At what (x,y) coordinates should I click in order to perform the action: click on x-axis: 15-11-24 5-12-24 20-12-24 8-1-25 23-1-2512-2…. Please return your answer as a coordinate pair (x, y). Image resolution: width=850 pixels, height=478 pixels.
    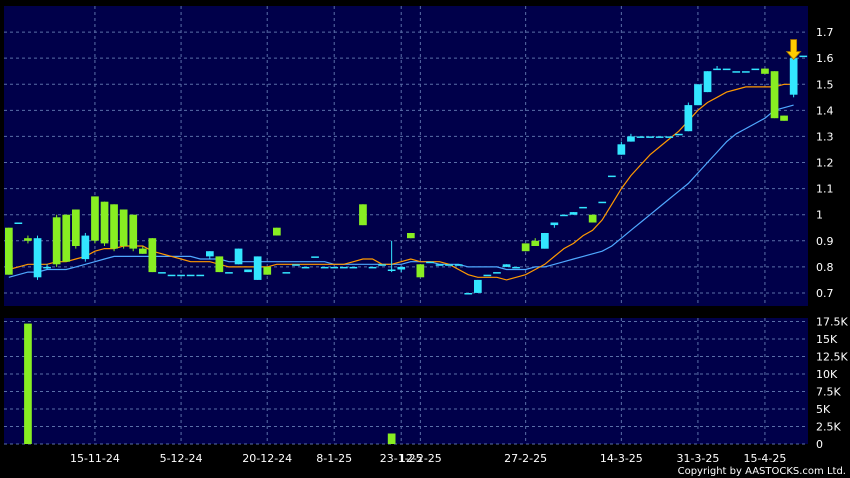
    Looking at the image, I should click on (428, 458).